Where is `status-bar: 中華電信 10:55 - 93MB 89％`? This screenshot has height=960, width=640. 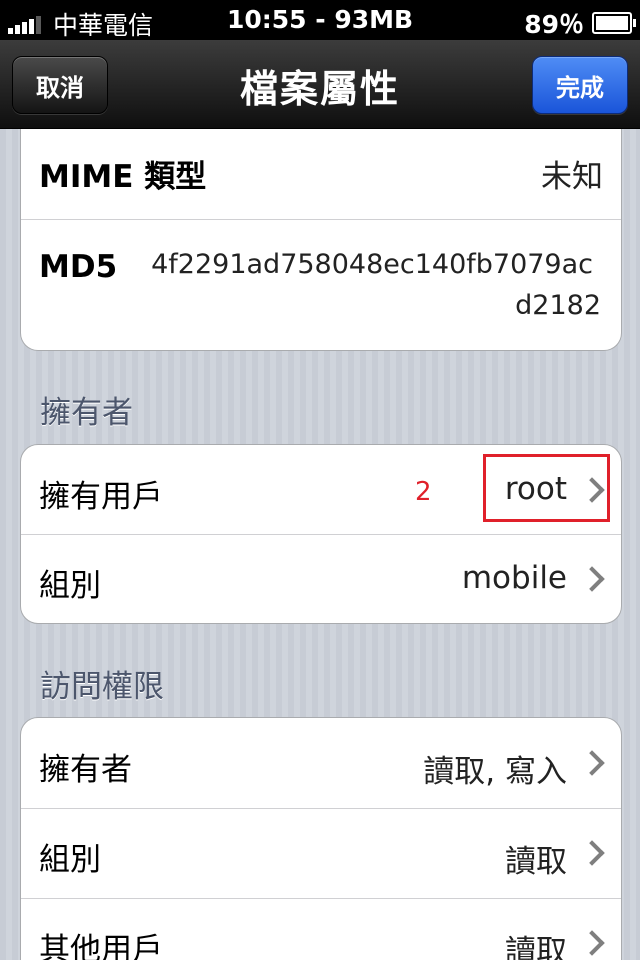 status-bar: 中華電信 10:55 - 93MB 89％ is located at coordinates (320, 20).